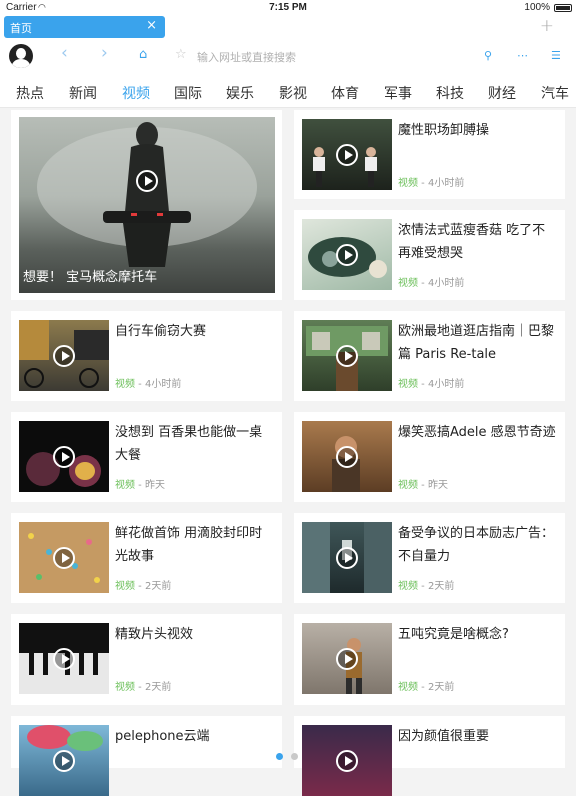 This screenshot has width=576, height=796. Describe the element at coordinates (146, 558) in the screenshot. I see `list-item: 鲜花做首饰 用滴胶封印时光故事 视频 - 2天前` at that location.